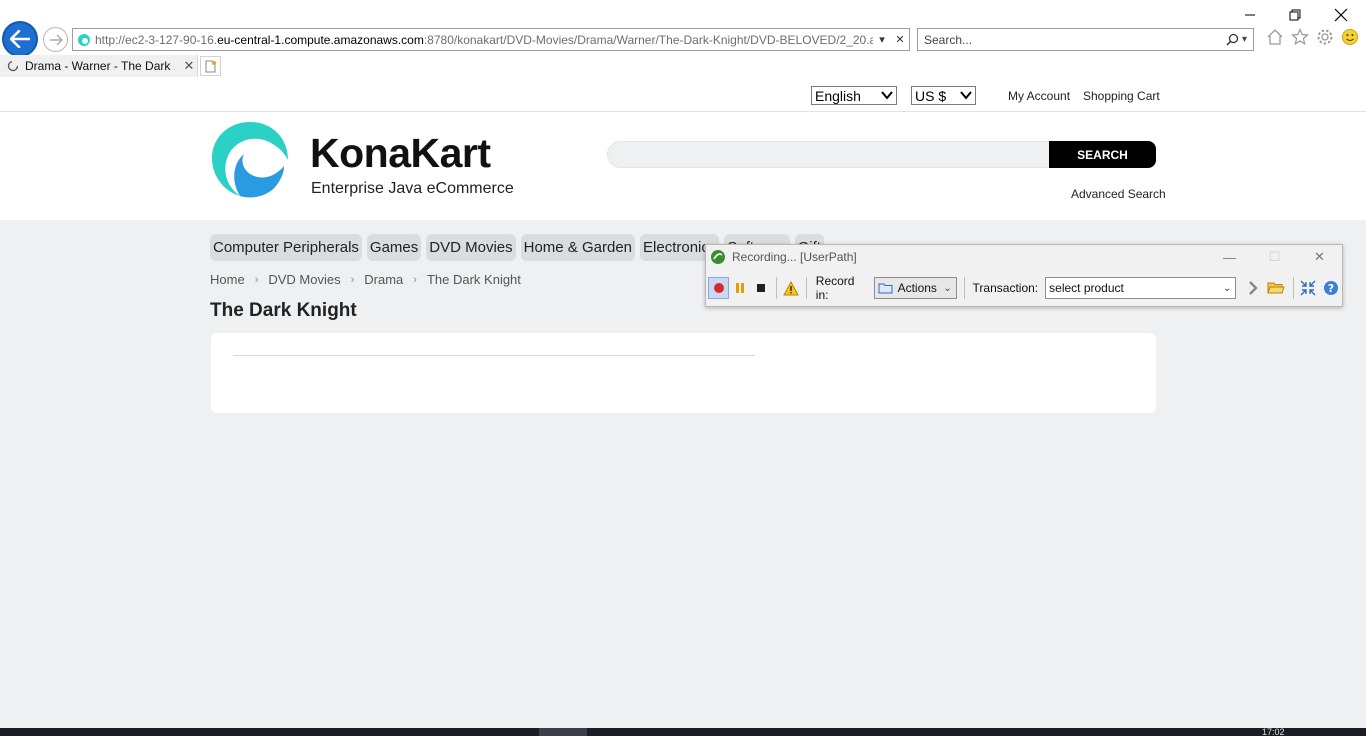 Image resolution: width=1366 pixels, height=736 pixels. Describe the element at coordinates (471, 247) in the screenshot. I see `nav-item-dvd-movies: DVD Movies` at that location.